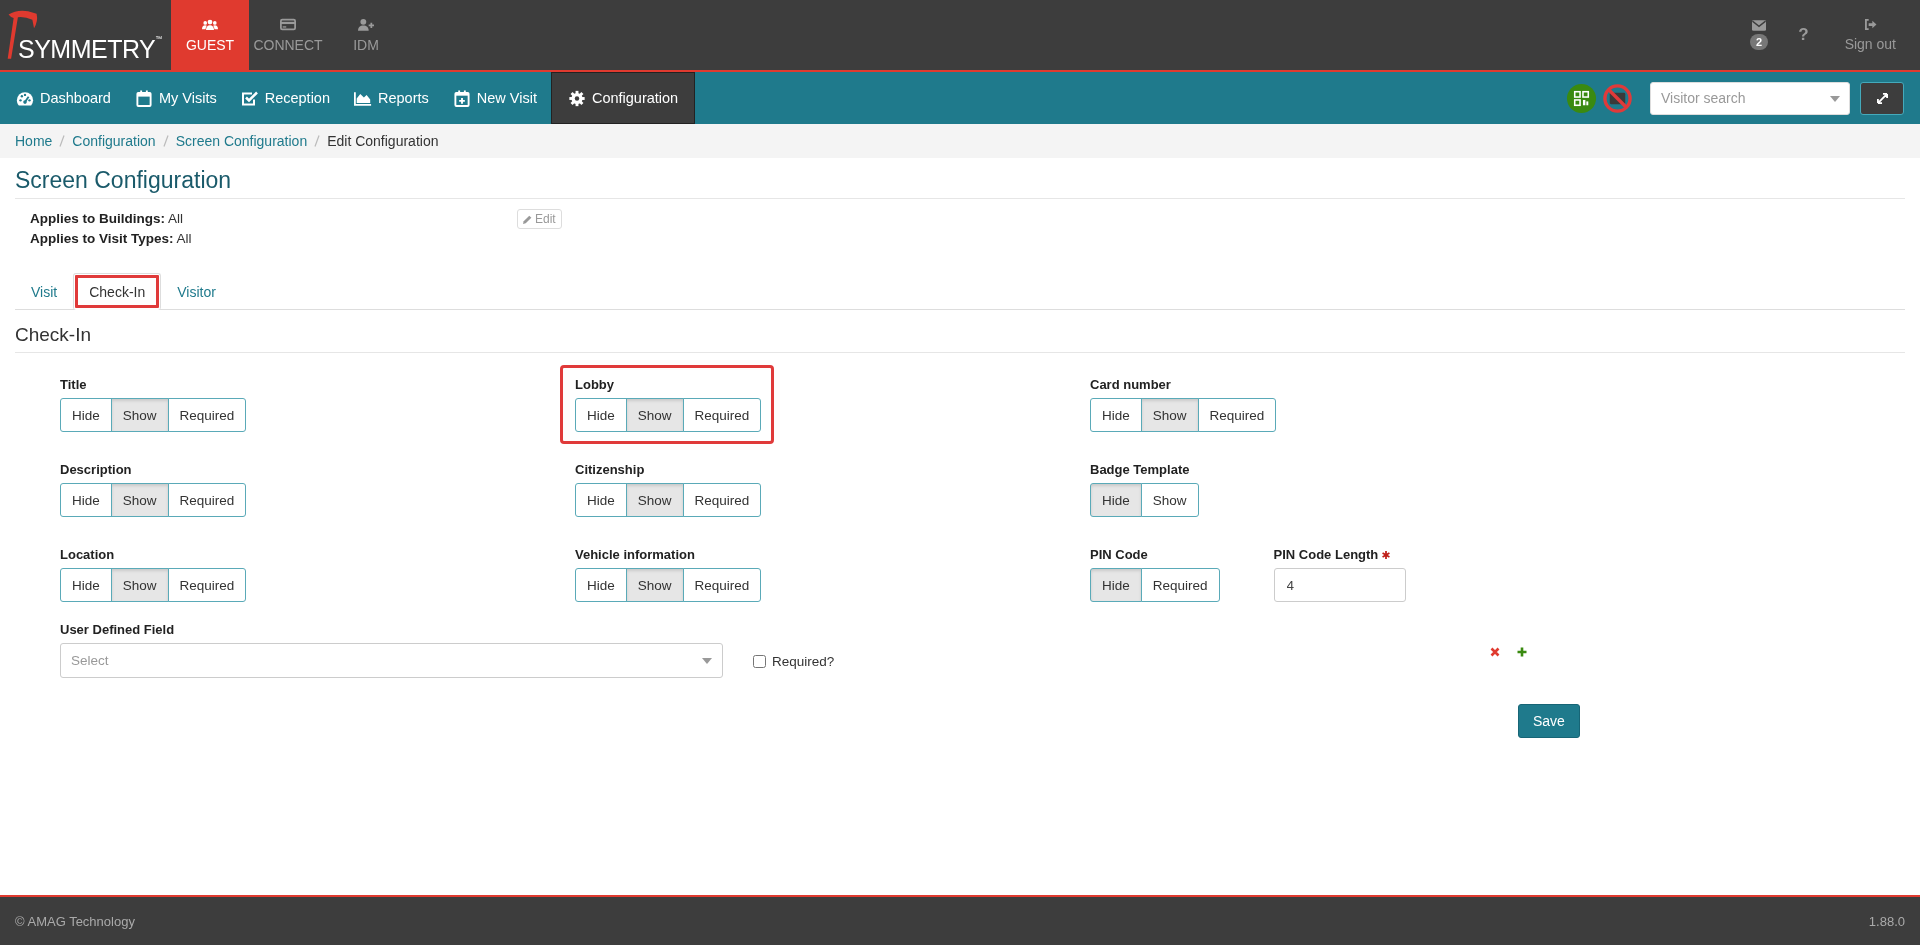 This screenshot has width=1920, height=945. What do you see at coordinates (1581, 98) in the screenshot?
I see `qr-code-icon` at bounding box center [1581, 98].